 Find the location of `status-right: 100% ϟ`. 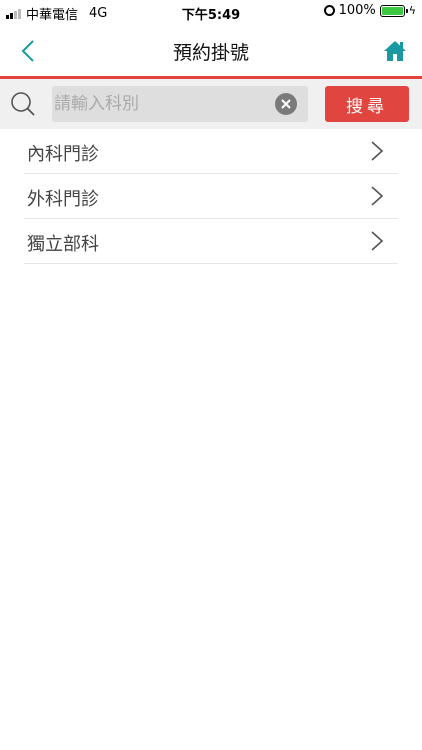

status-right: 100% ϟ is located at coordinates (369, 10).